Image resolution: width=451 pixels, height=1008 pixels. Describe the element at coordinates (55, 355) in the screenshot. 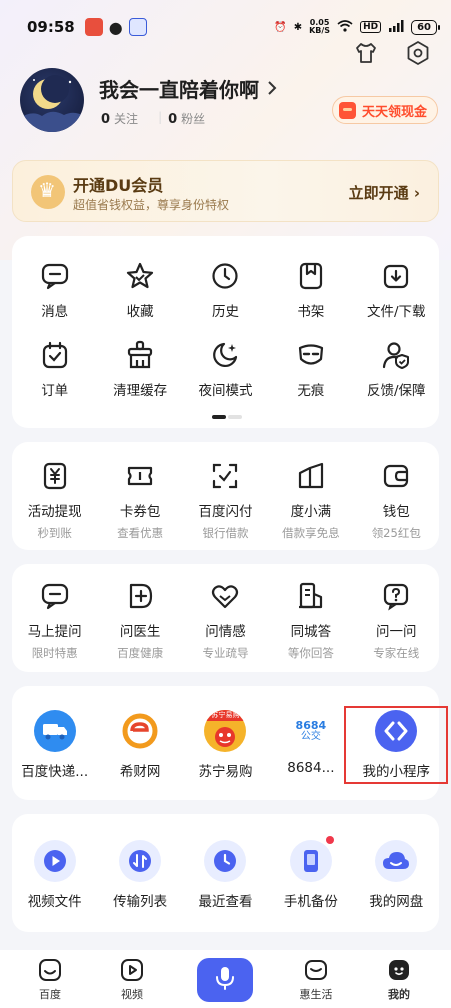

I see `order-icon` at that location.